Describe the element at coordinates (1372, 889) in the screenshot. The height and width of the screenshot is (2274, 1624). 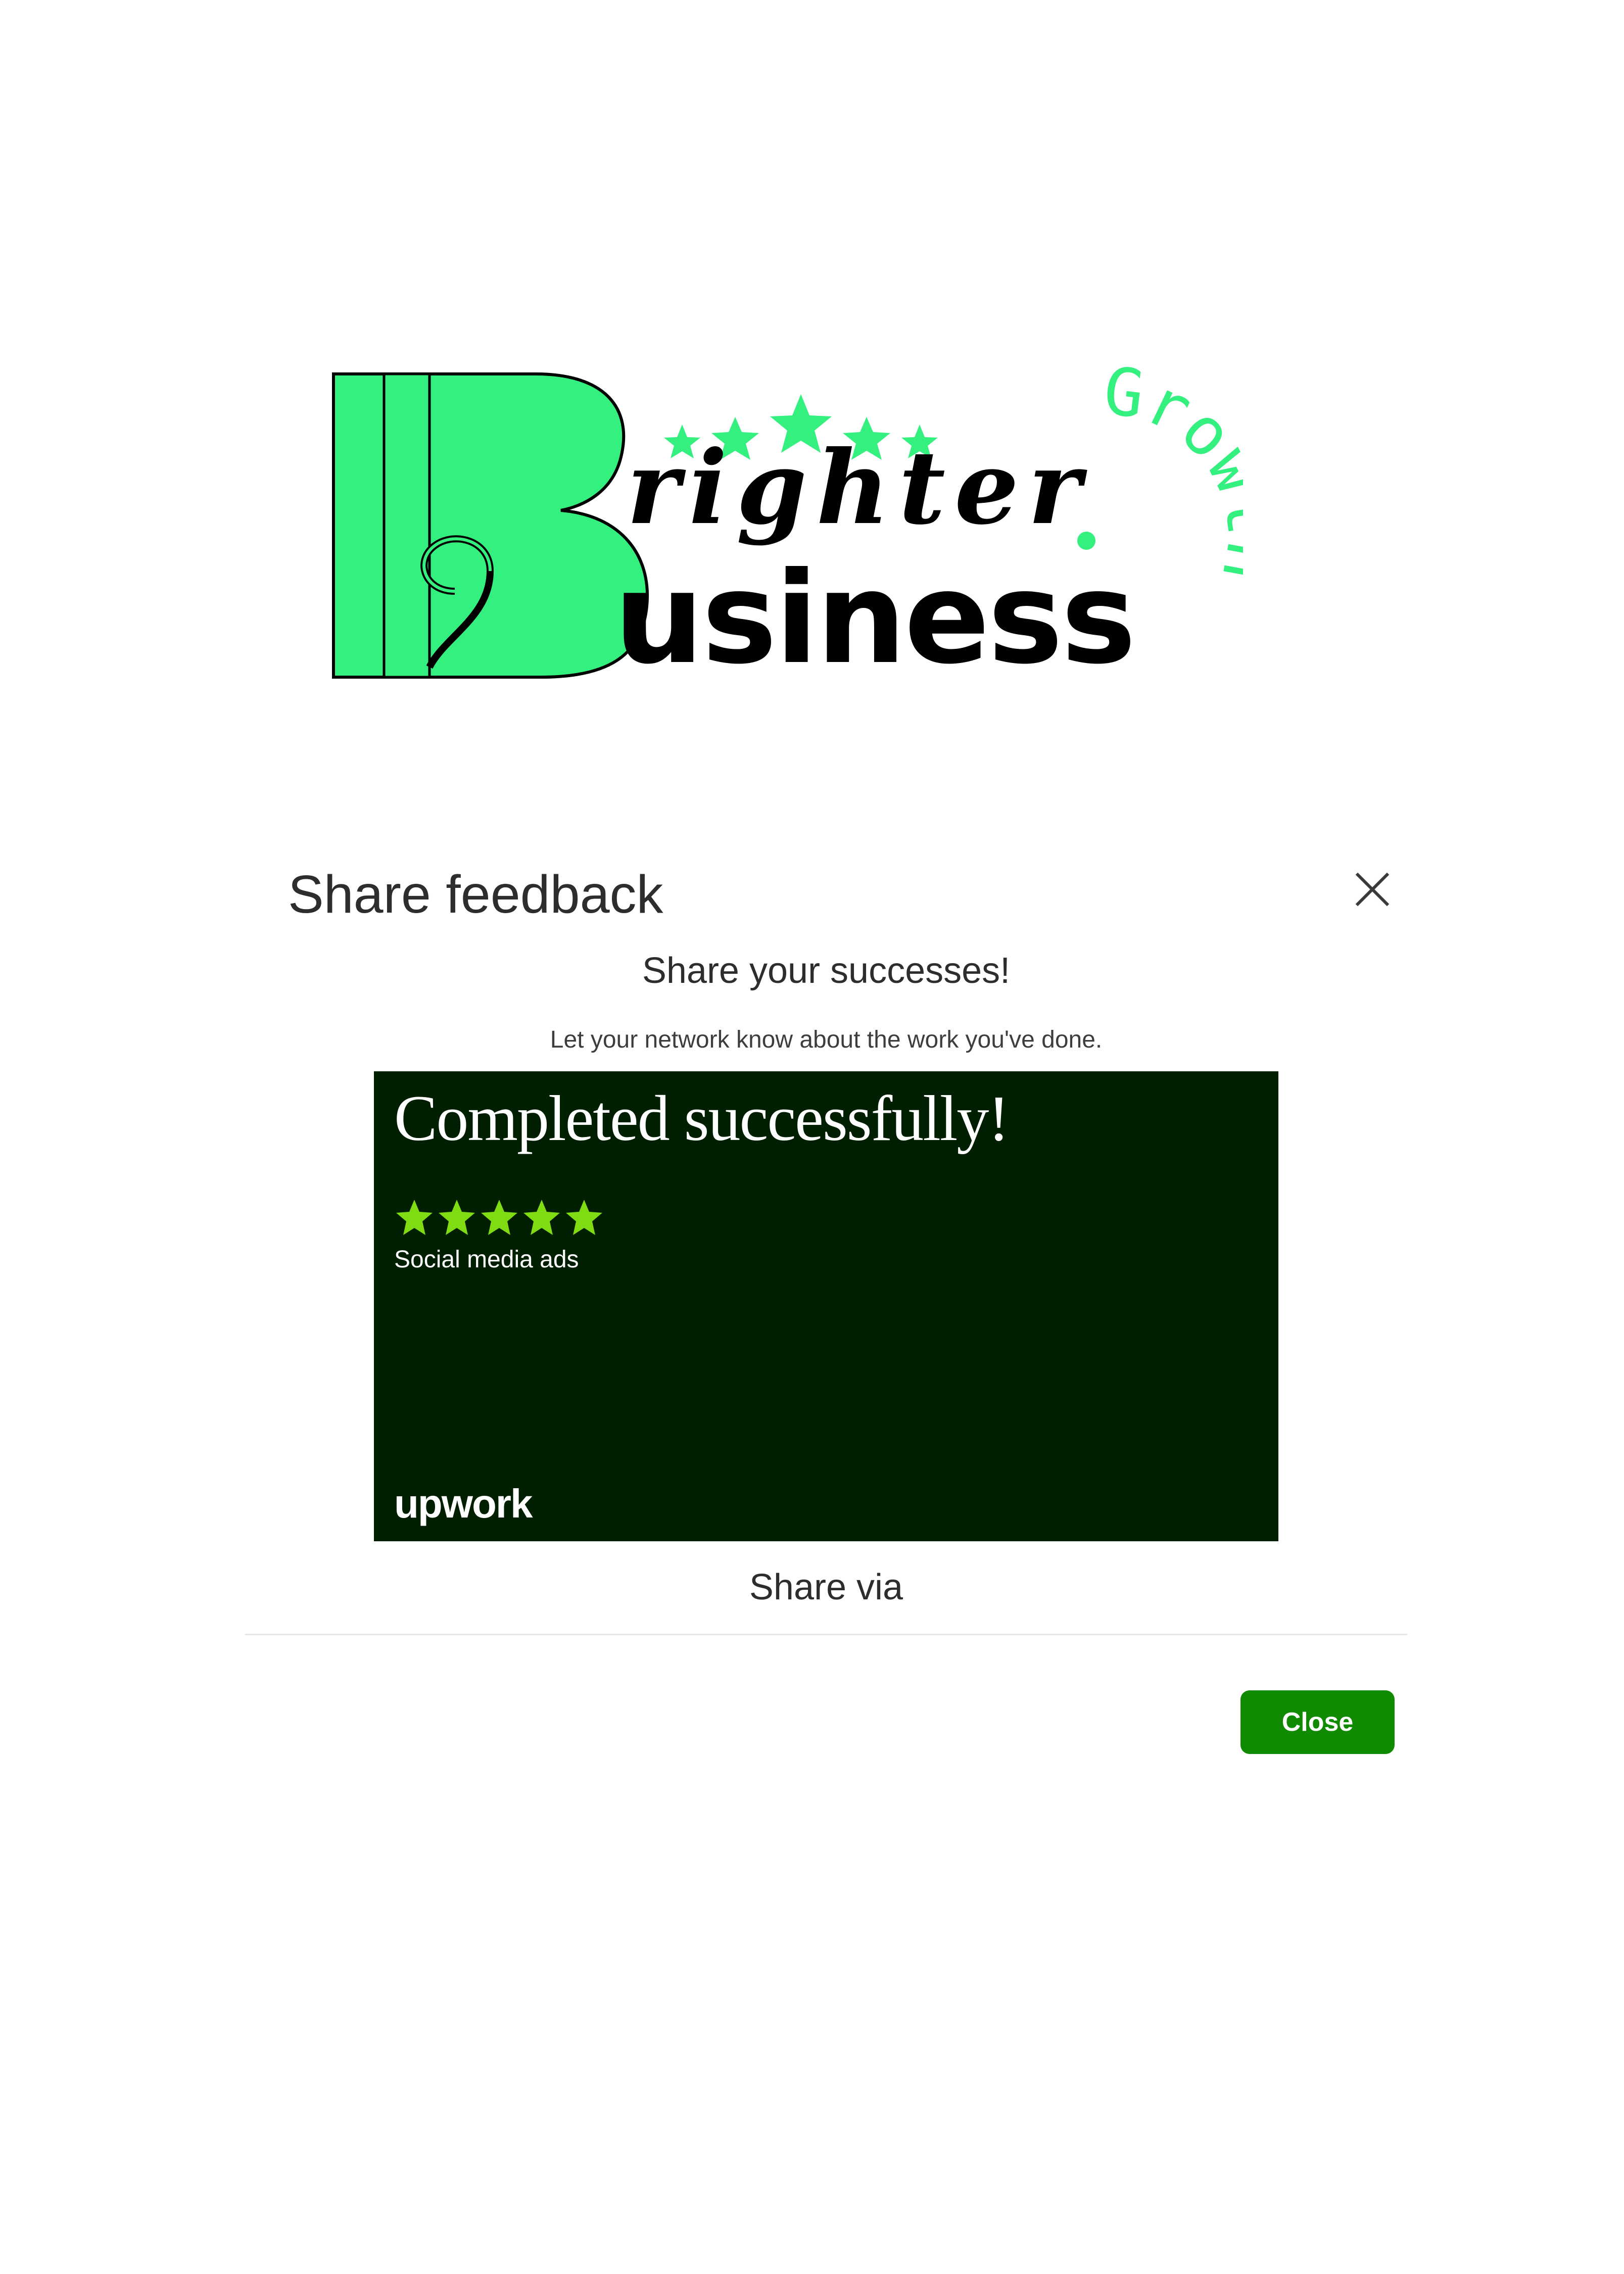
I see `close-icon` at that location.